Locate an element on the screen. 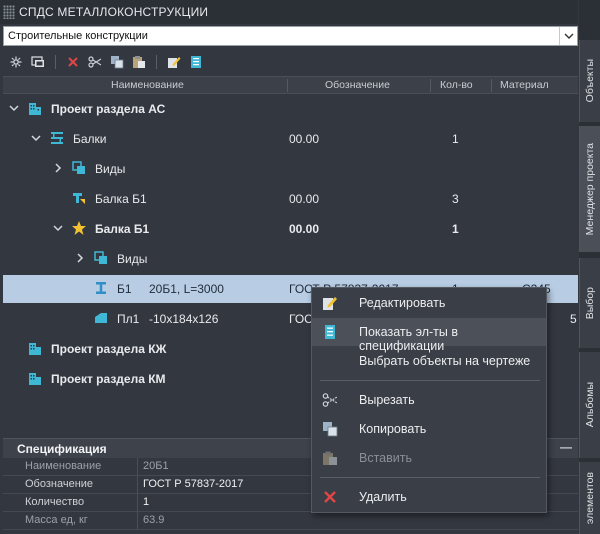 This screenshot has width=600, height=534. column-header-material: Материал is located at coordinates (524, 85).